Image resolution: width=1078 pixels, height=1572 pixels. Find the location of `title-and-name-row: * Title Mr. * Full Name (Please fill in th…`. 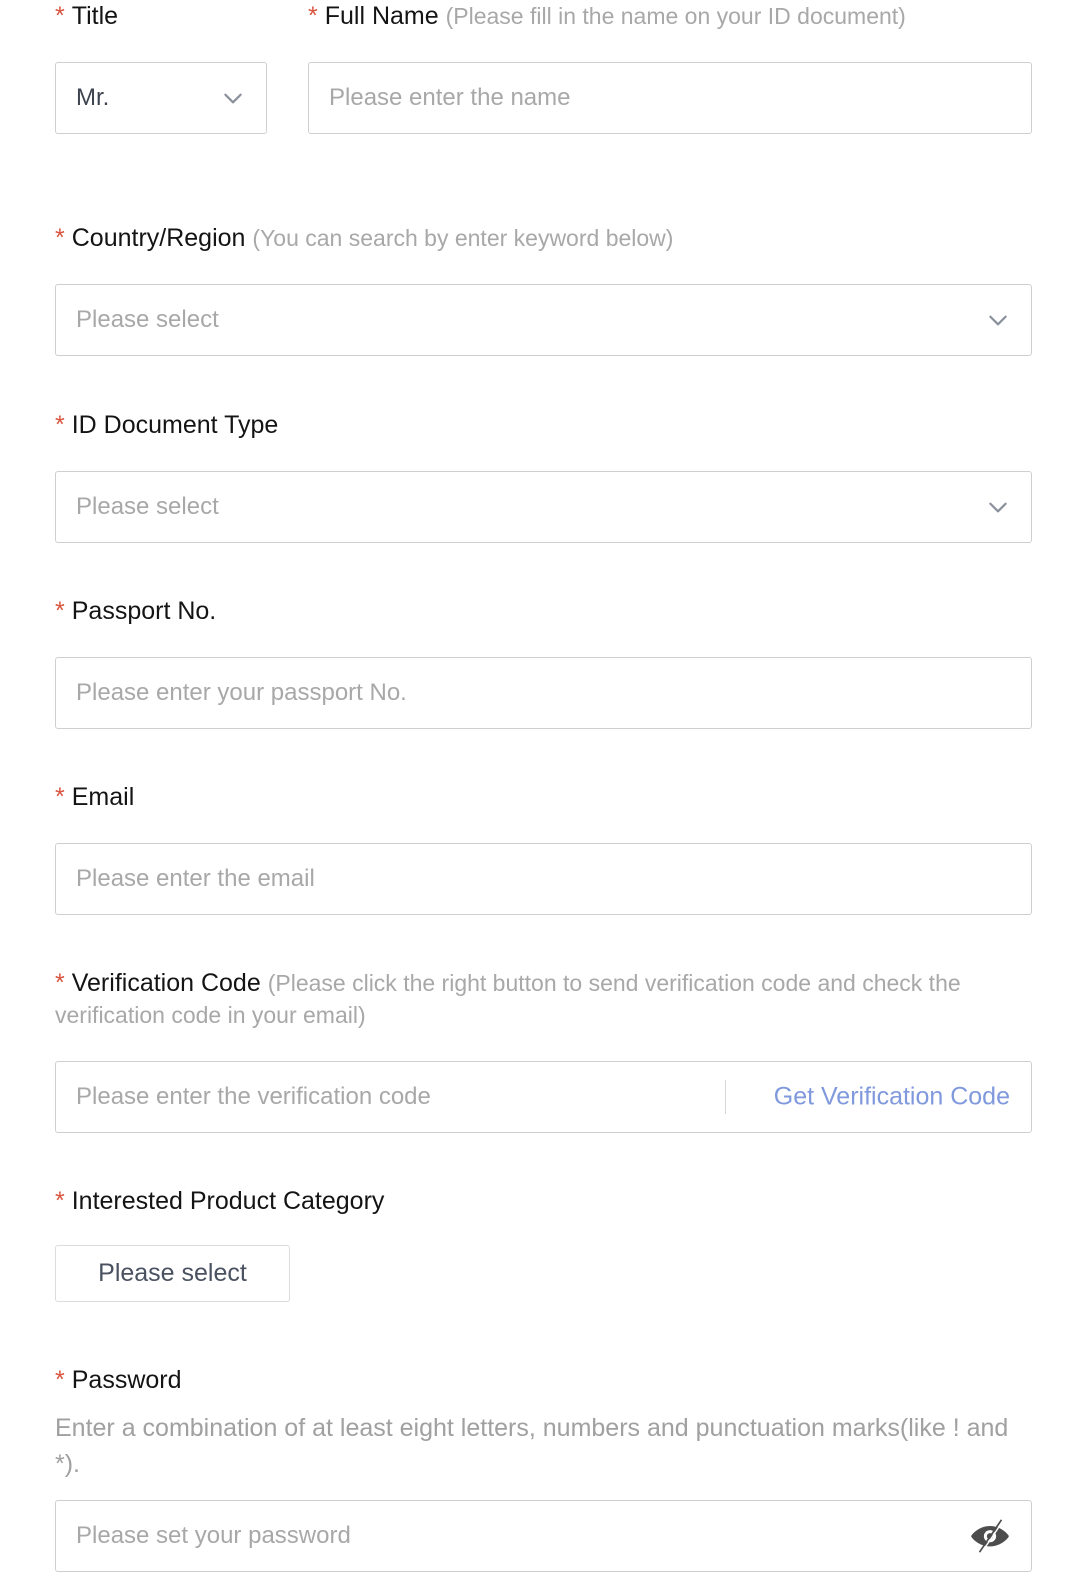

title-and-name-row: * Title Mr. * Full Name (Please fill in th… is located at coordinates (539, 67).